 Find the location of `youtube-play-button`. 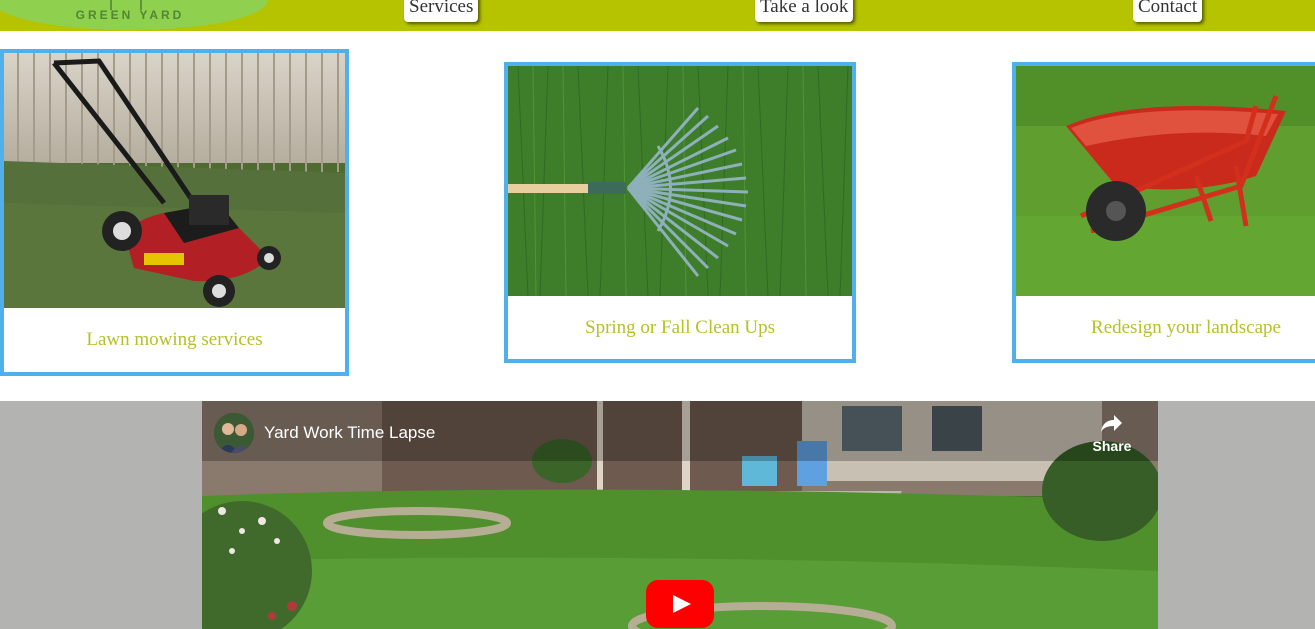

youtube-play-button is located at coordinates (680, 604).